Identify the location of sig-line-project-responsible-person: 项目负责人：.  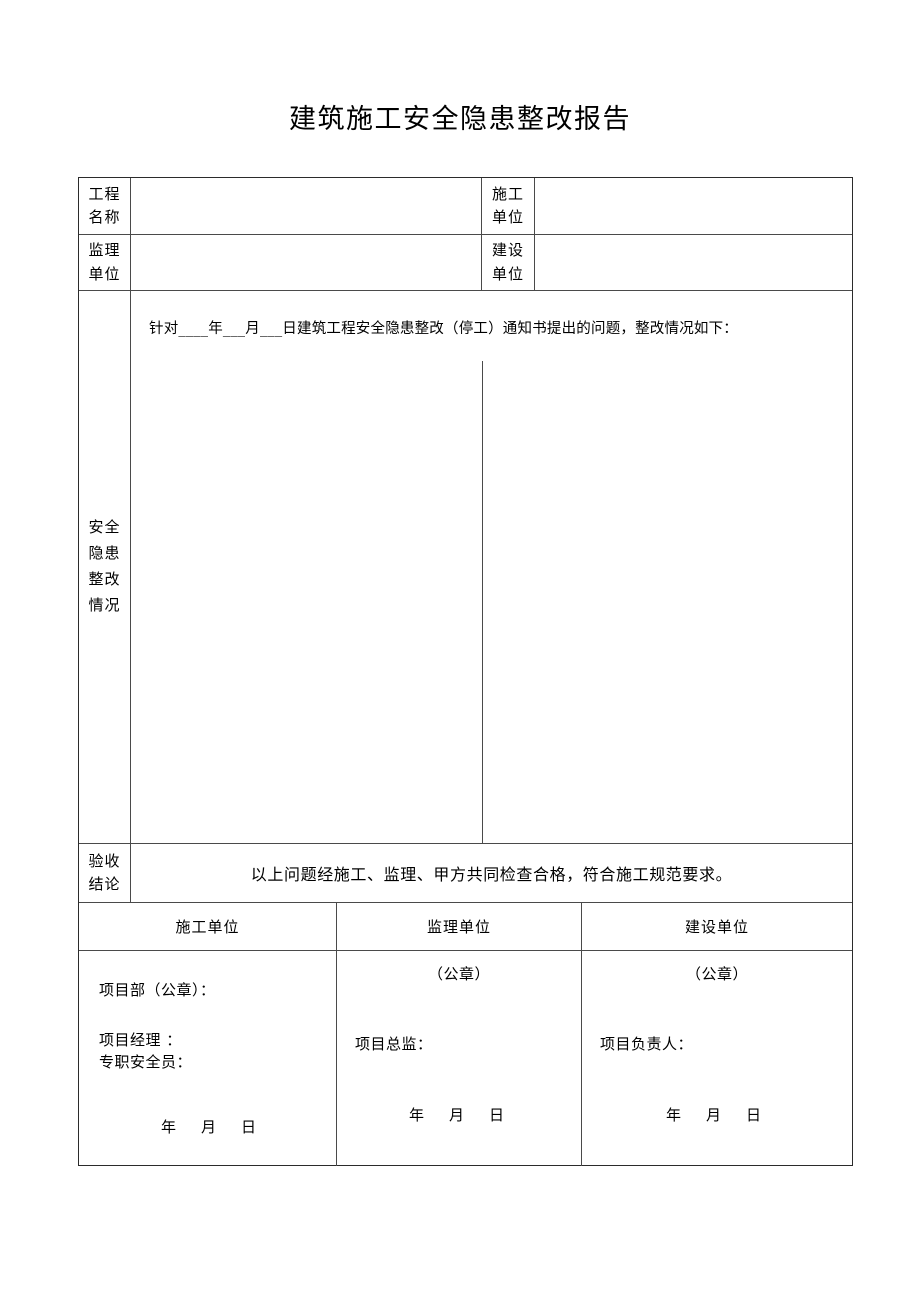
(647, 1044).